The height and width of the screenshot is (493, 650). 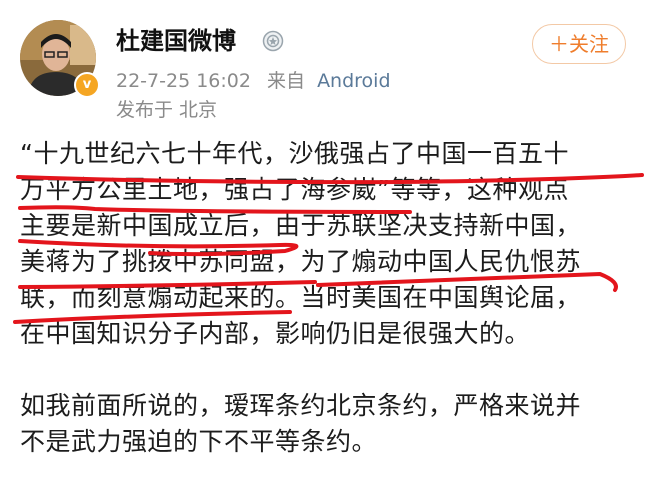 What do you see at coordinates (87, 85) in the screenshot?
I see `verified-badge-icon: v` at bounding box center [87, 85].